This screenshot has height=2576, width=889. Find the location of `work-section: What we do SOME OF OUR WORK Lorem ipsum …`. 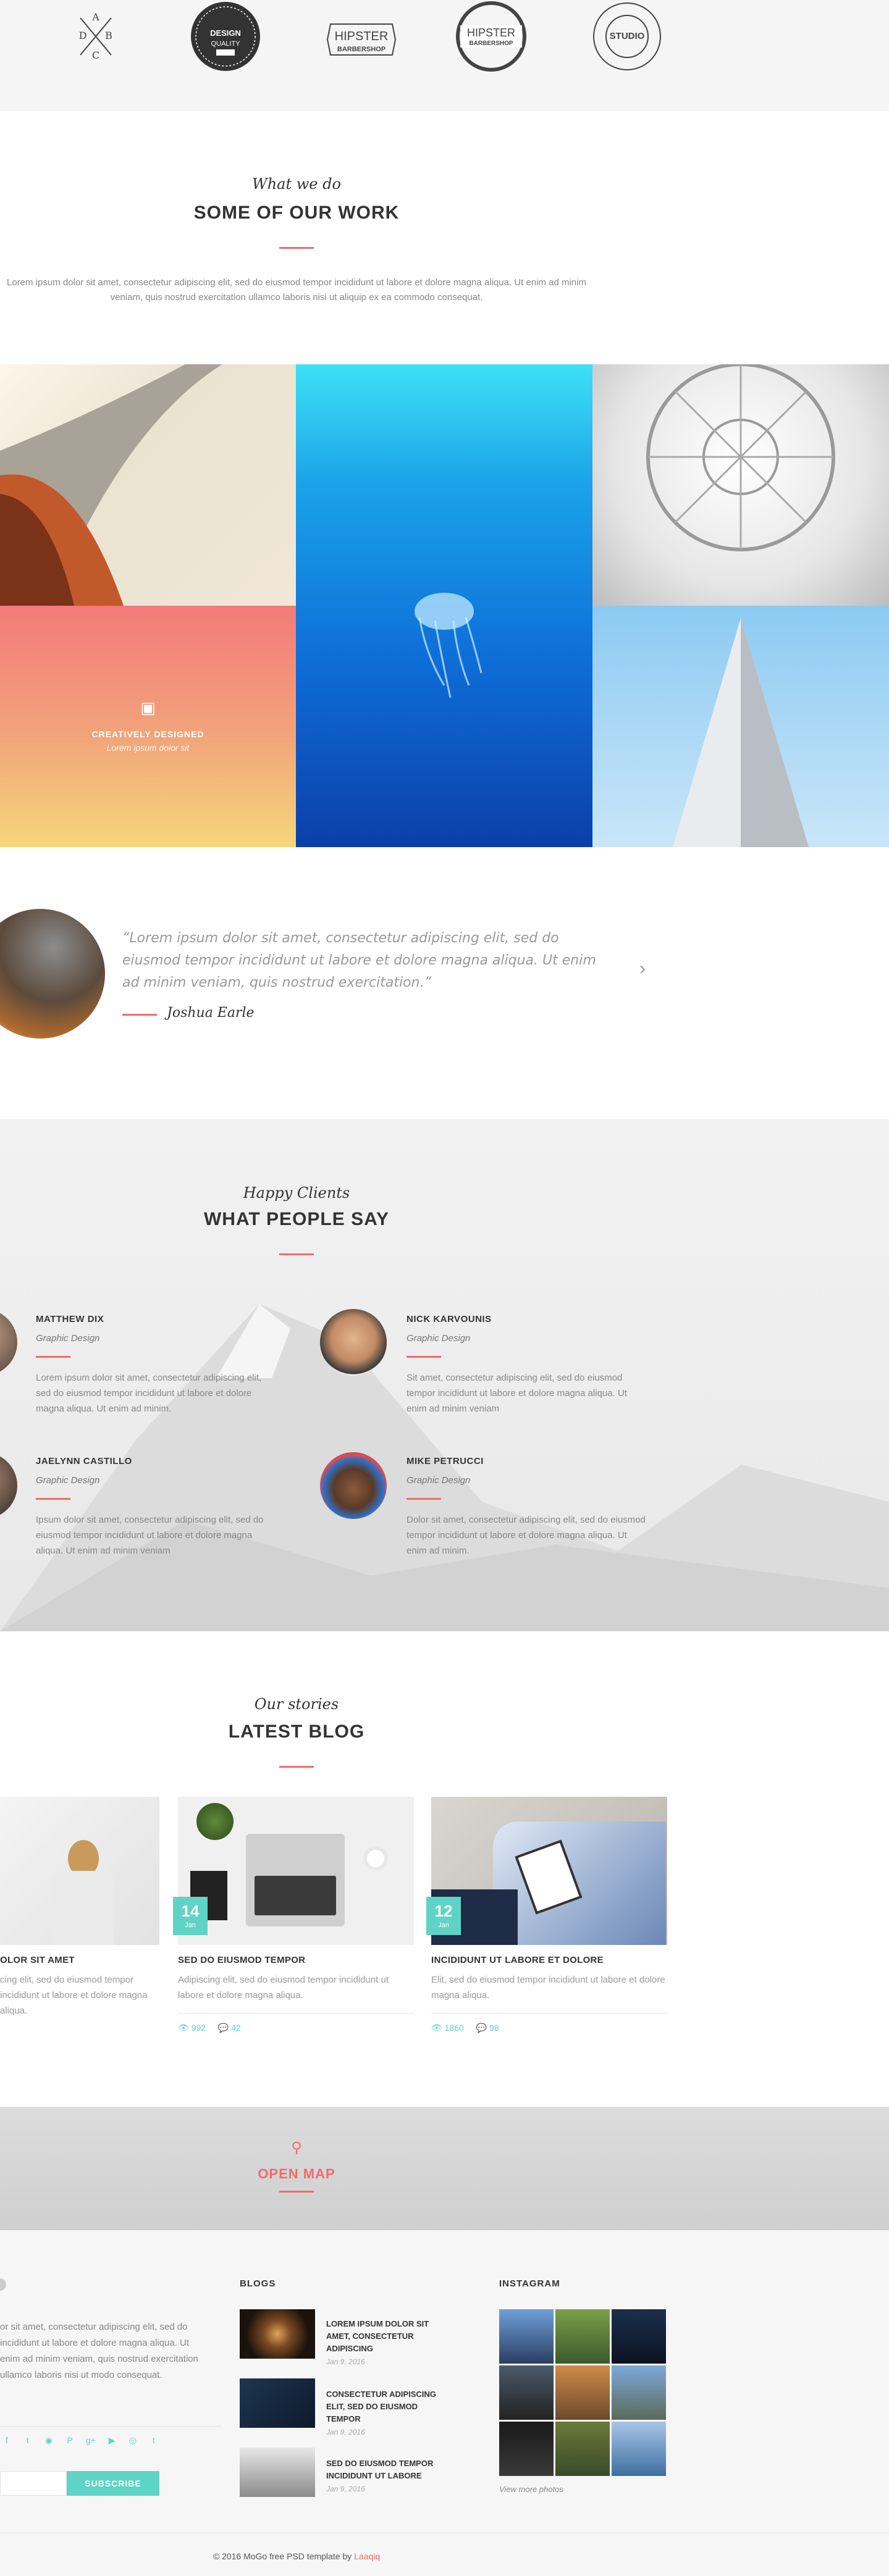

work-section: What we do SOME OF OUR WORK Lorem ipsum … is located at coordinates (444, 238).